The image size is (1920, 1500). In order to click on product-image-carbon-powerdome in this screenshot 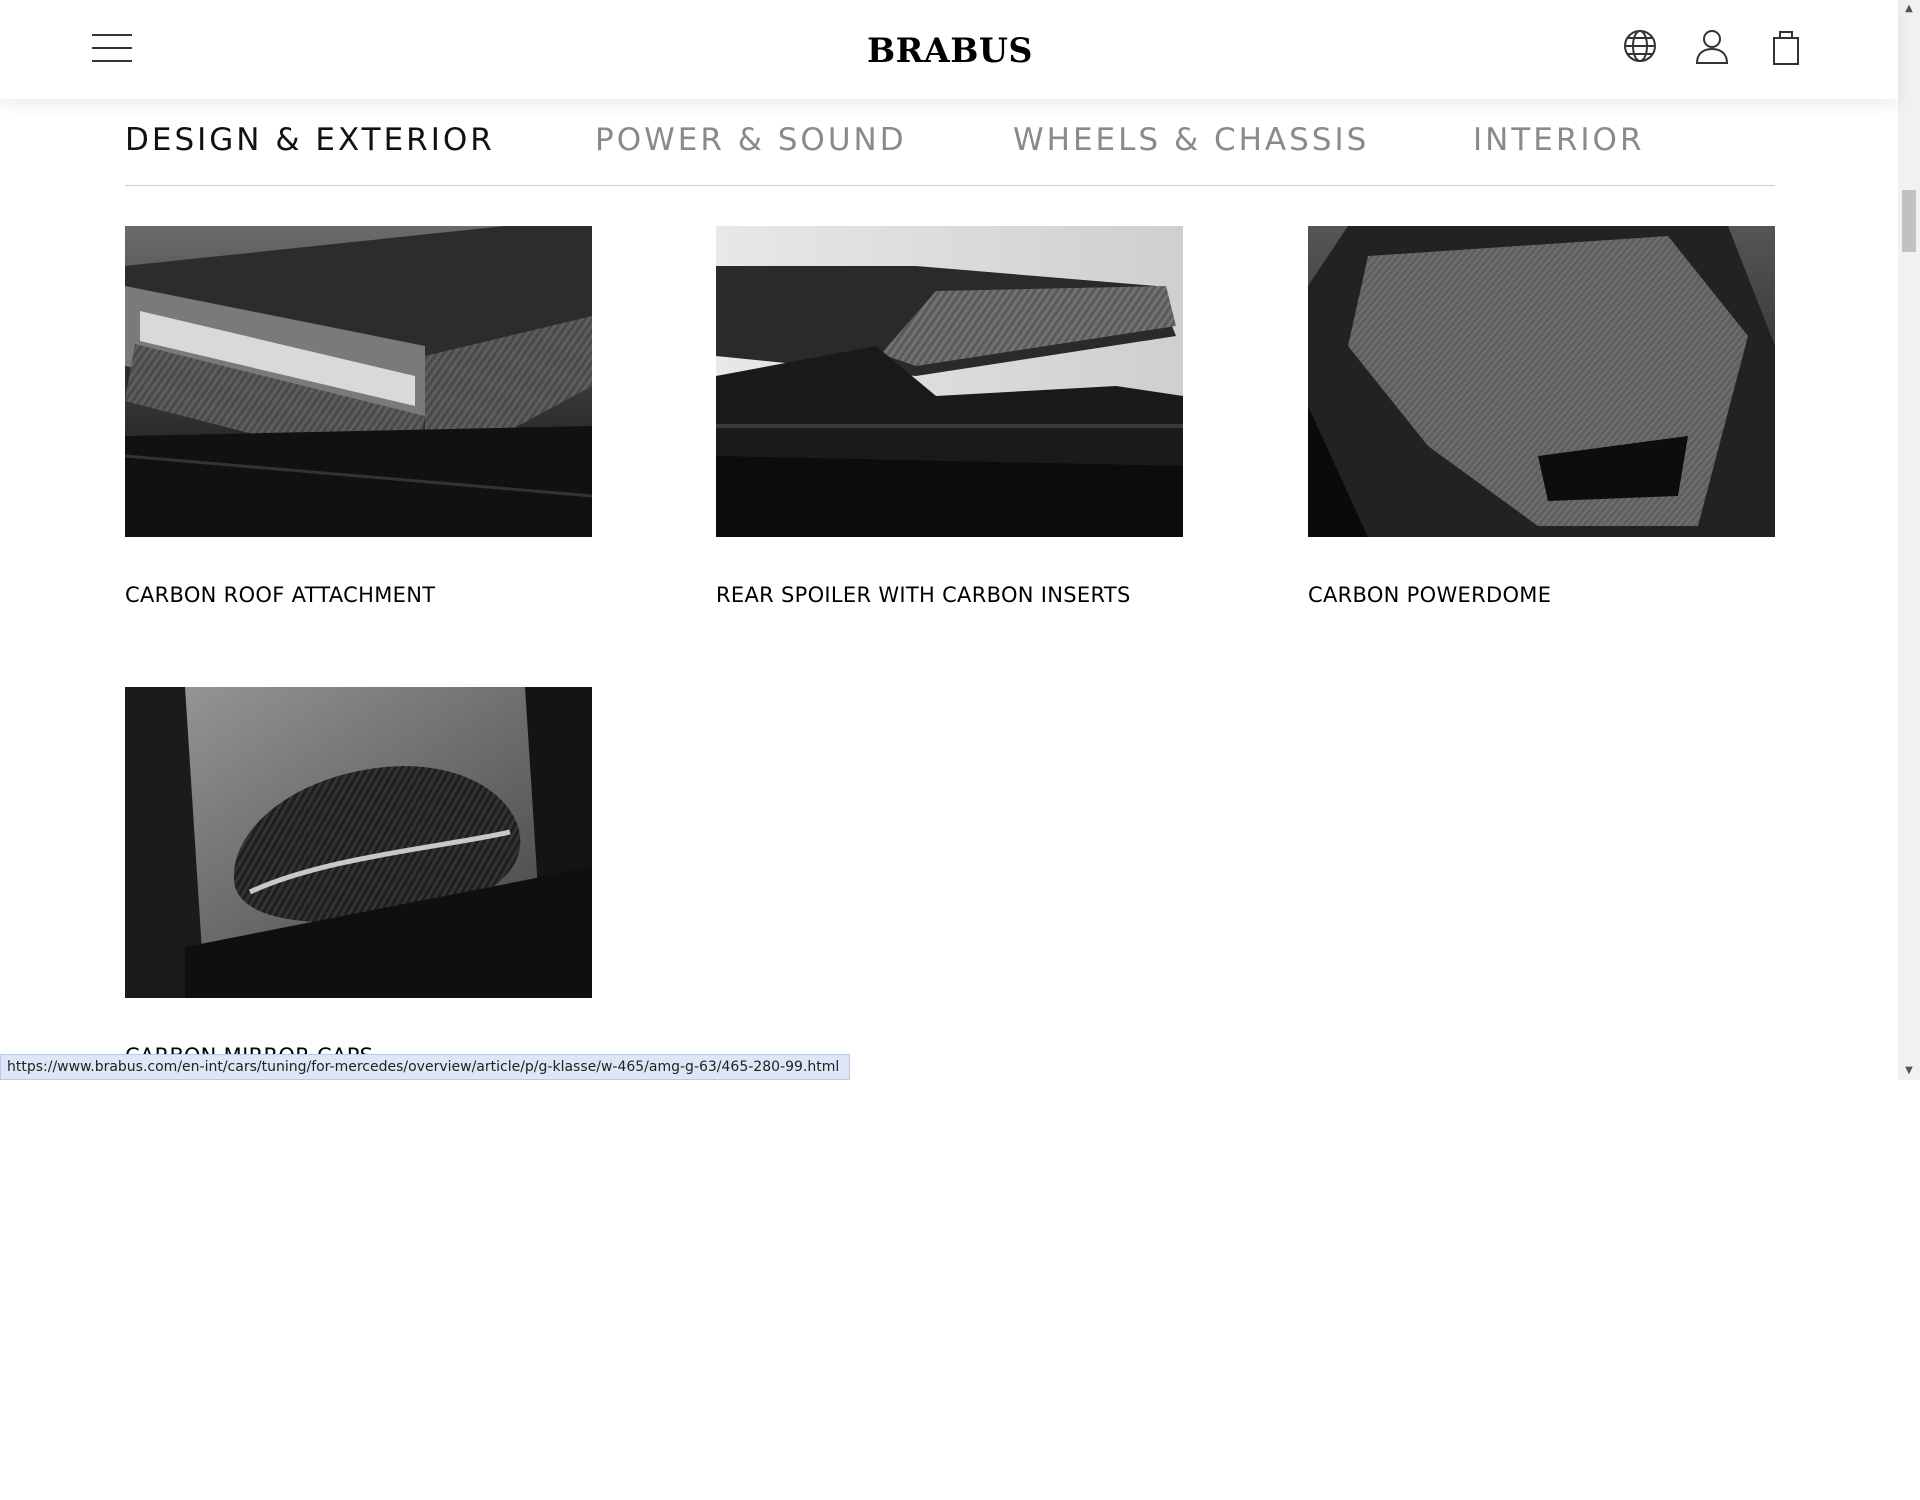, I will do `click(1541, 381)`.